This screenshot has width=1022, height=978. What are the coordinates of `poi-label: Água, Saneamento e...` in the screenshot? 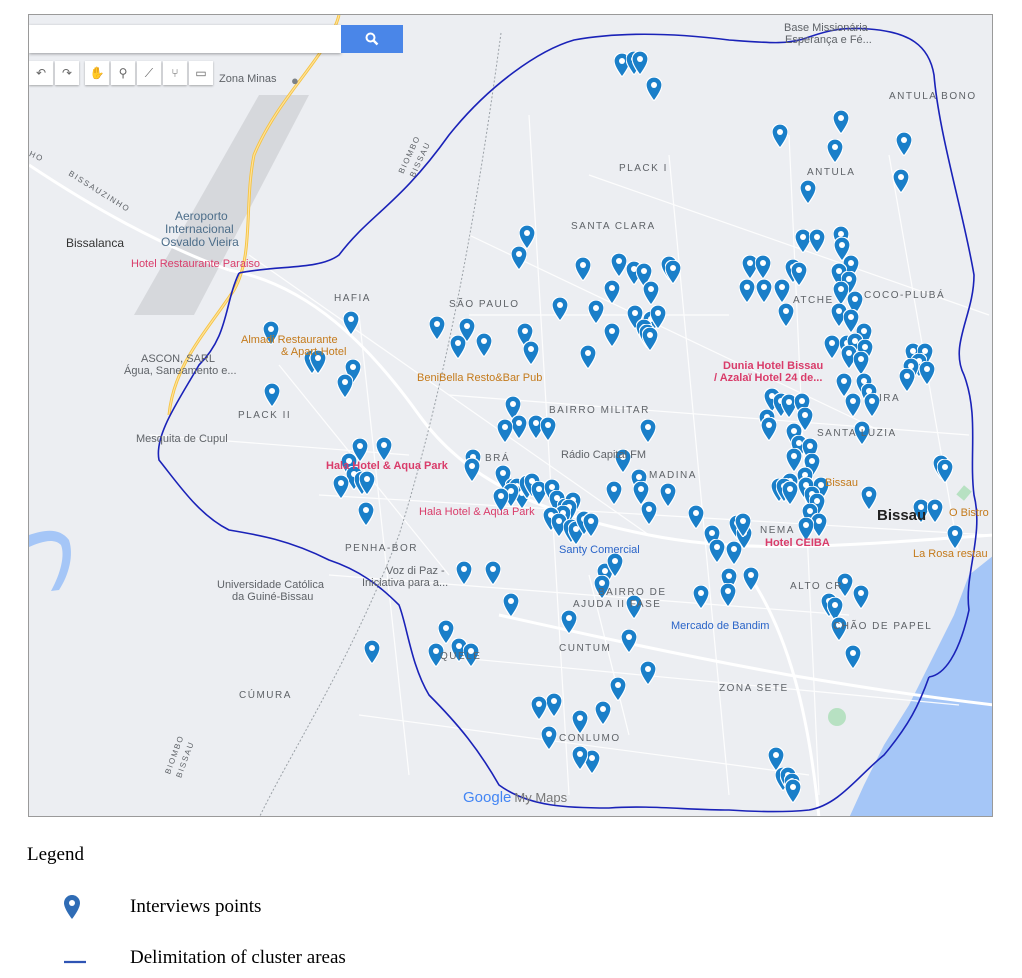 It's located at (180, 371).